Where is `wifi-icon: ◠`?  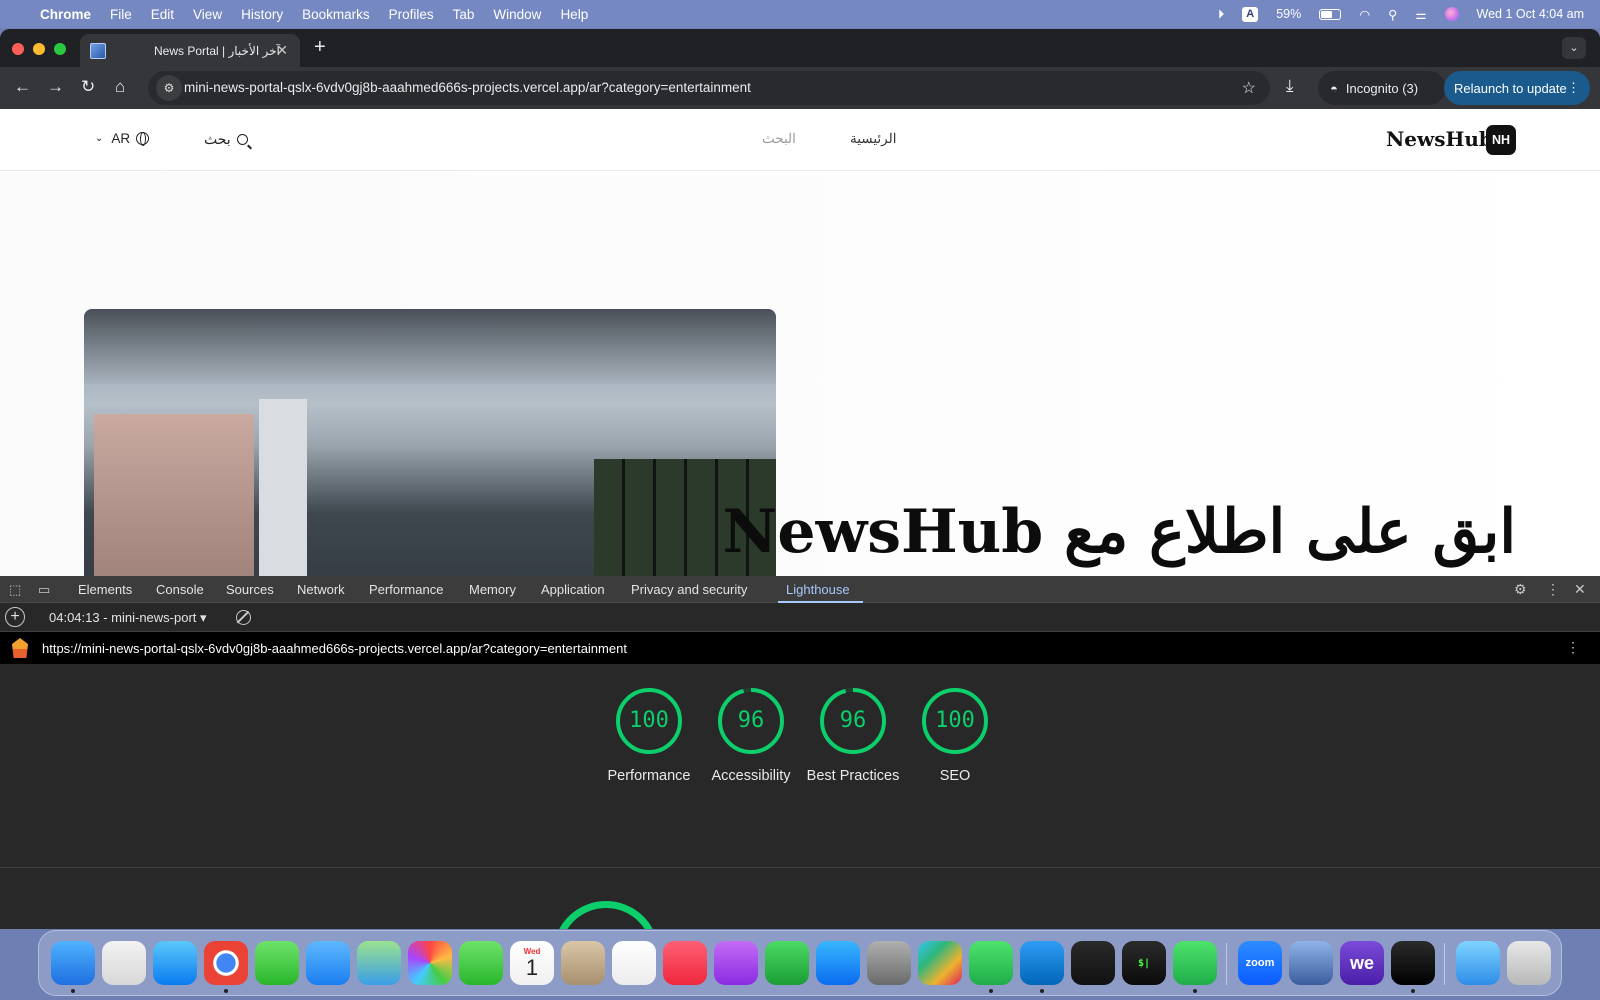
wifi-icon: ◠ is located at coordinates (1364, 14).